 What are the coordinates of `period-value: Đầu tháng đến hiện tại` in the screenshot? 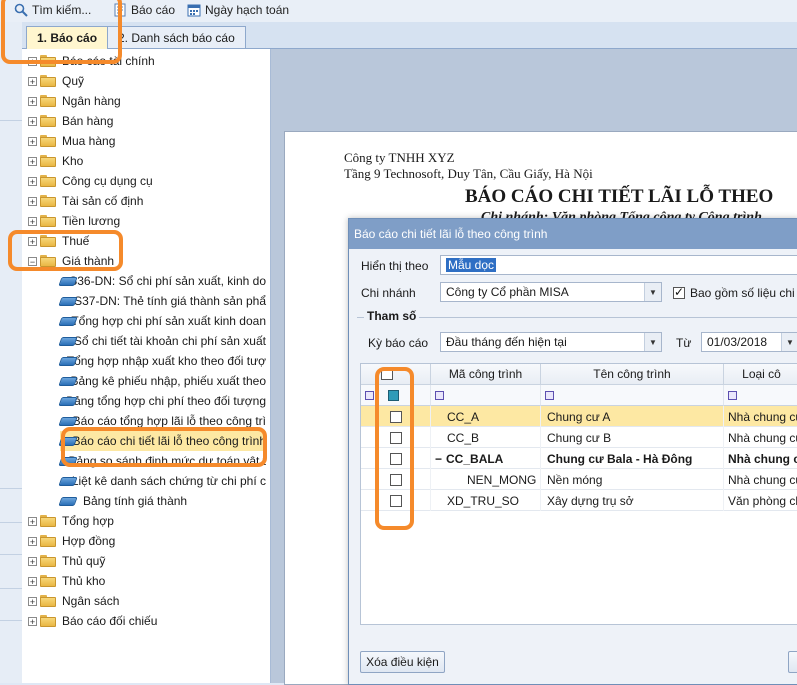 It's located at (506, 342).